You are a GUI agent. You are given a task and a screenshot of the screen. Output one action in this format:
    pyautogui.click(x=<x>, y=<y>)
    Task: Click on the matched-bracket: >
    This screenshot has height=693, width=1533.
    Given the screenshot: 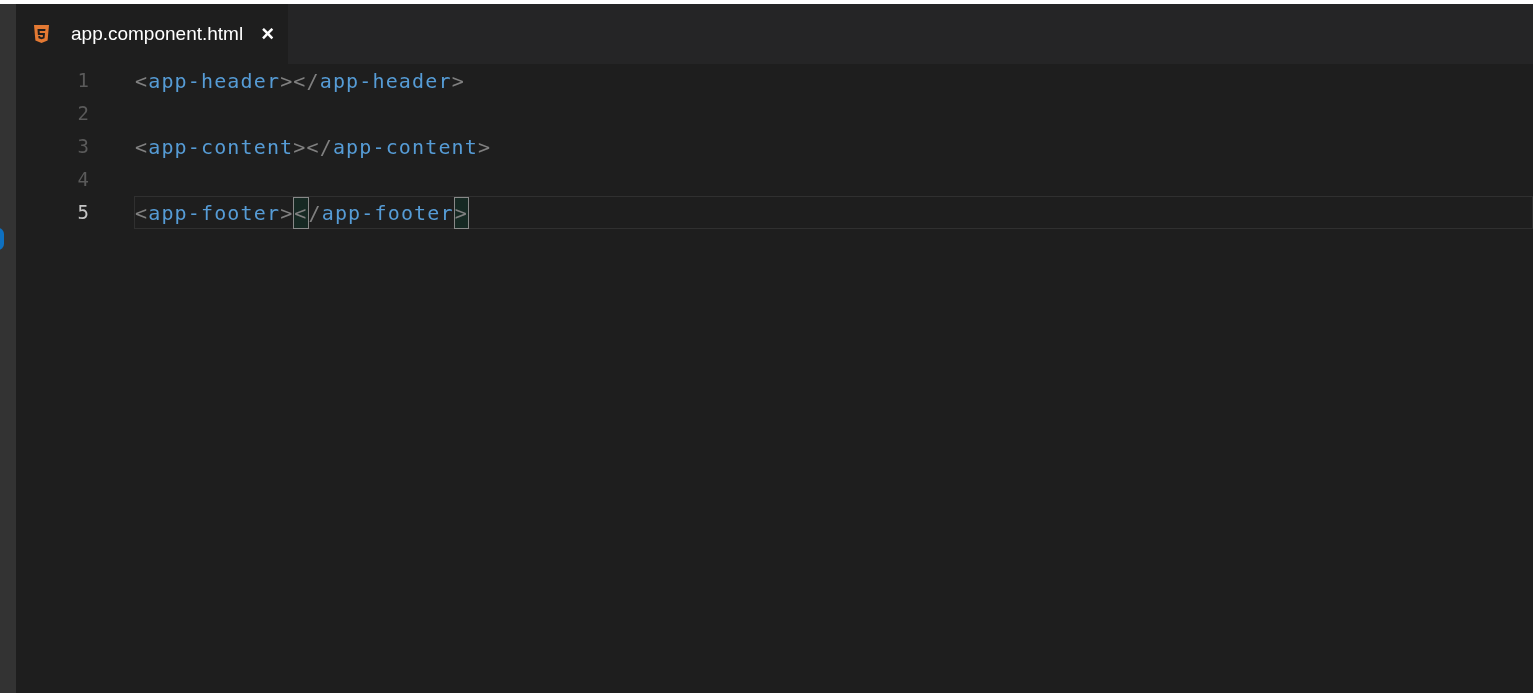 What is the action you would take?
    pyautogui.click(x=461, y=212)
    